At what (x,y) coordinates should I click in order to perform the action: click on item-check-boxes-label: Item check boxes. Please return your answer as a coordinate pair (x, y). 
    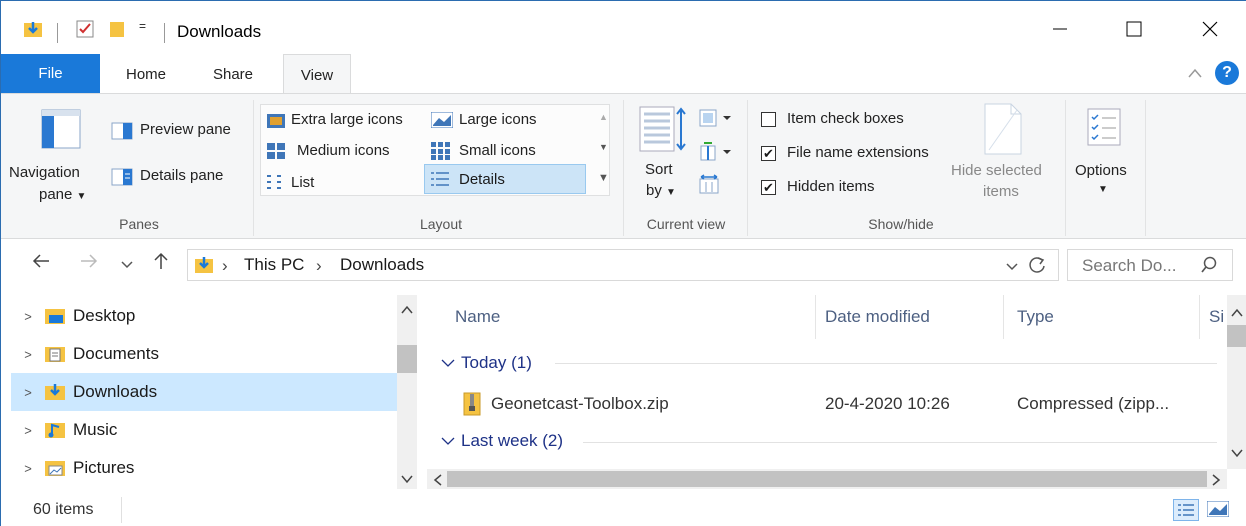
    Looking at the image, I should click on (845, 118).